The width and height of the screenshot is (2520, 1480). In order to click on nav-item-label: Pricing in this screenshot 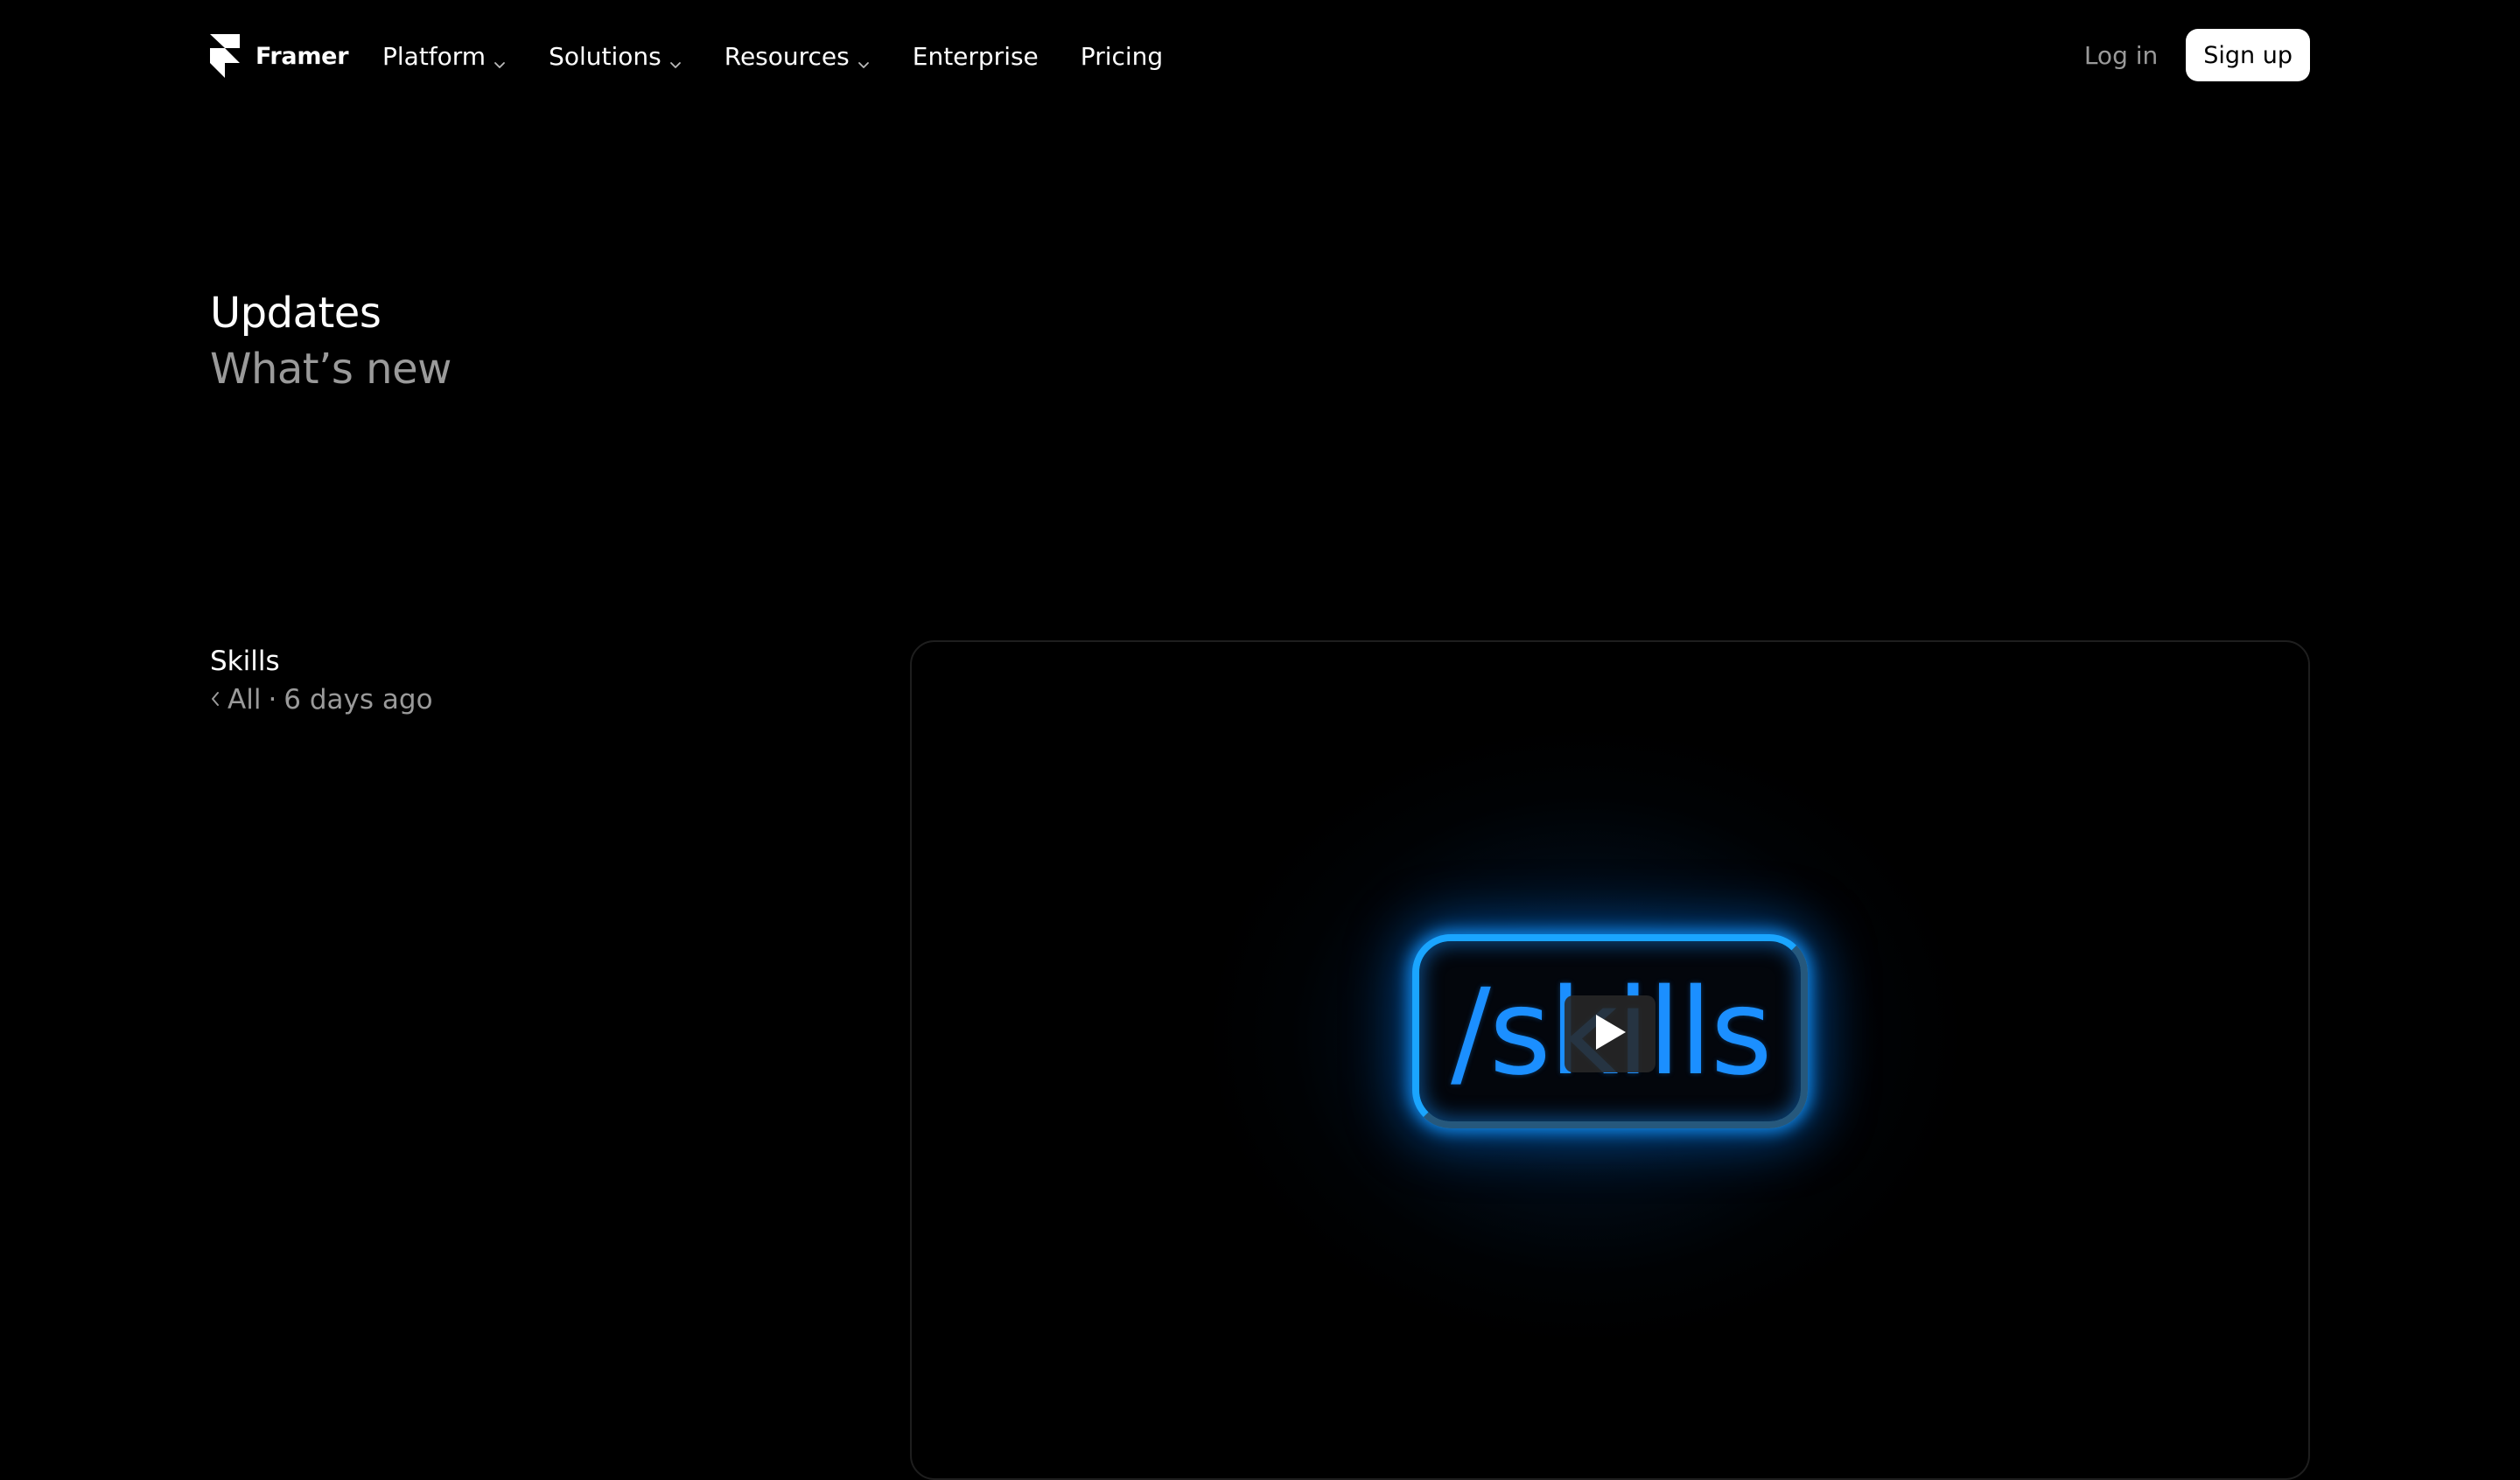, I will do `click(1122, 56)`.